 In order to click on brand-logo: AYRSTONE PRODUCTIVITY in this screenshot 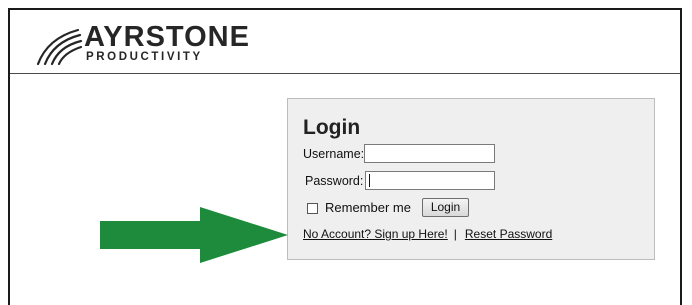, I will do `click(149, 44)`.